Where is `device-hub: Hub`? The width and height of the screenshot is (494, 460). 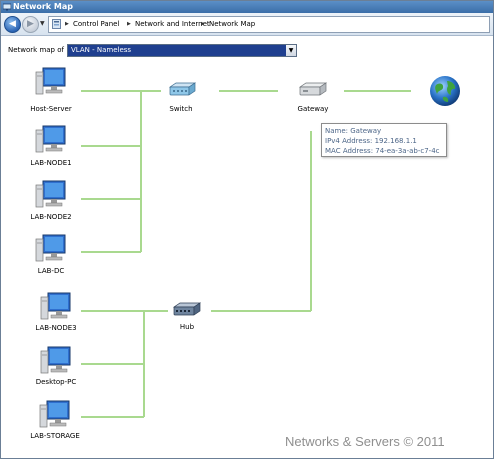 device-hub: Hub is located at coordinates (187, 318).